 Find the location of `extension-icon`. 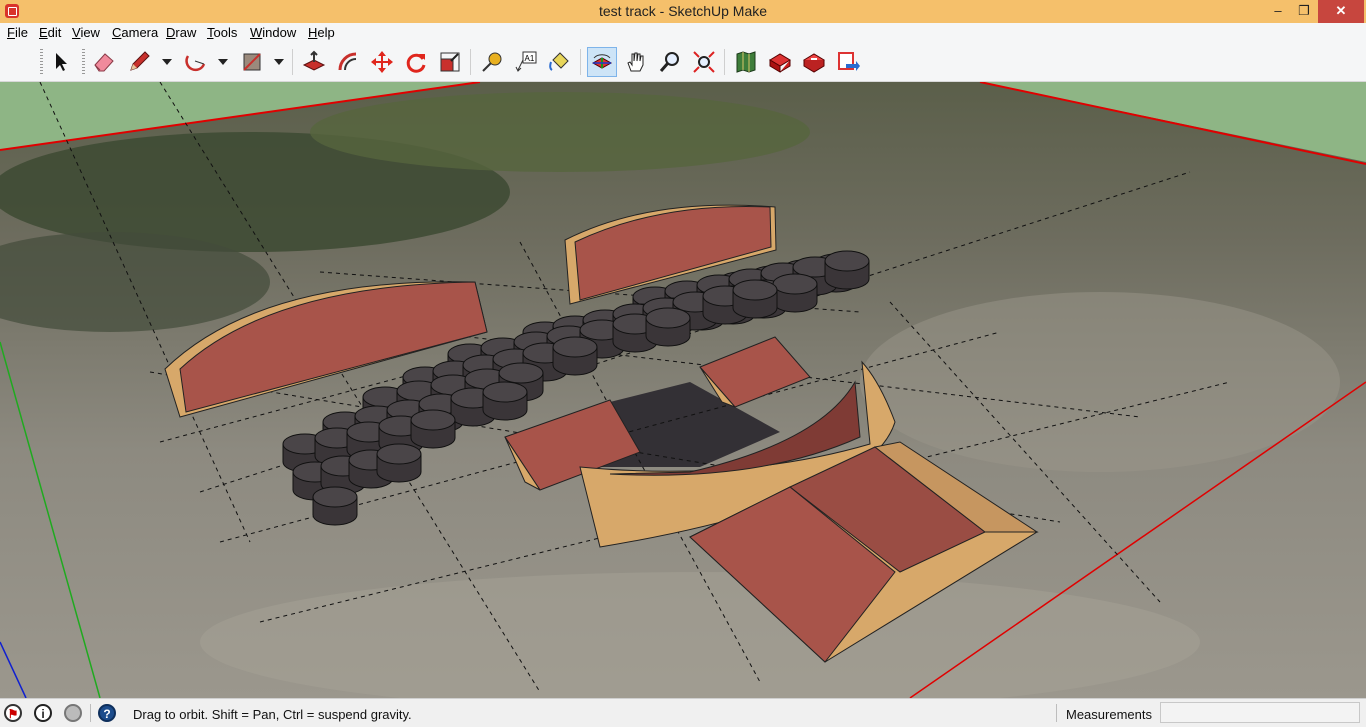

extension-icon is located at coordinates (849, 61).